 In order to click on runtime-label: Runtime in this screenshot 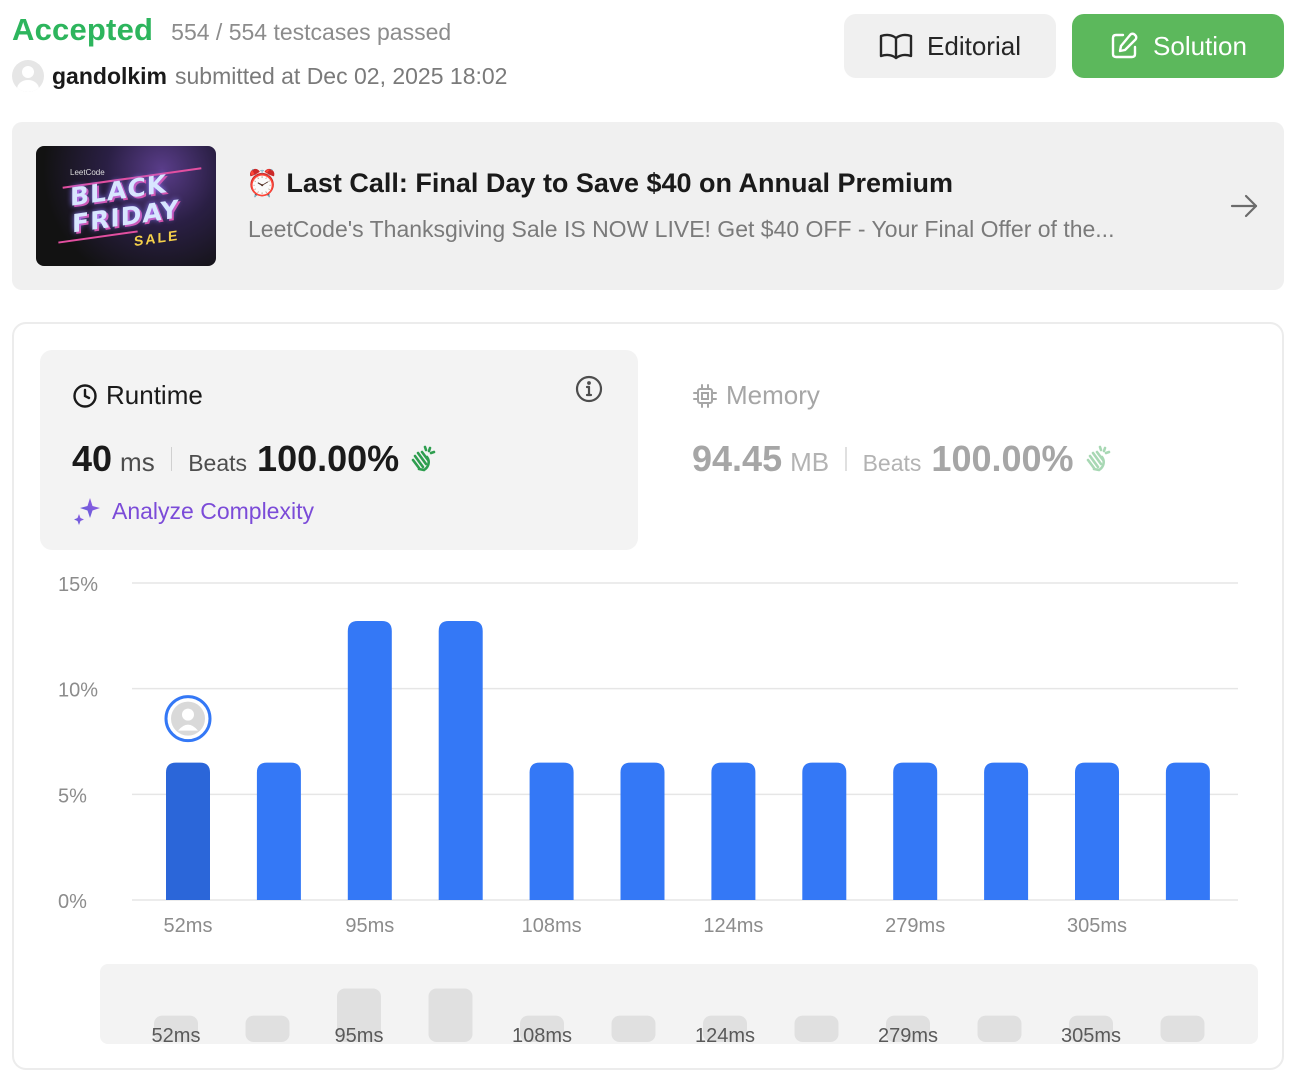, I will do `click(154, 395)`.